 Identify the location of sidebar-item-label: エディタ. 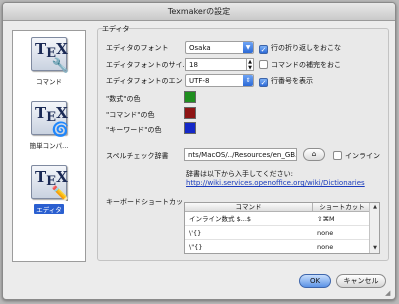
(49, 209).